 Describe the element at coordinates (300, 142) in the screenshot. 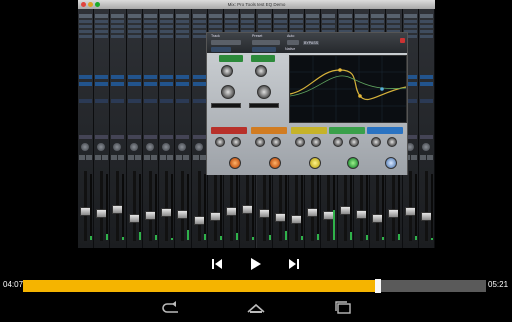

I see `mf-gain-knob` at that location.